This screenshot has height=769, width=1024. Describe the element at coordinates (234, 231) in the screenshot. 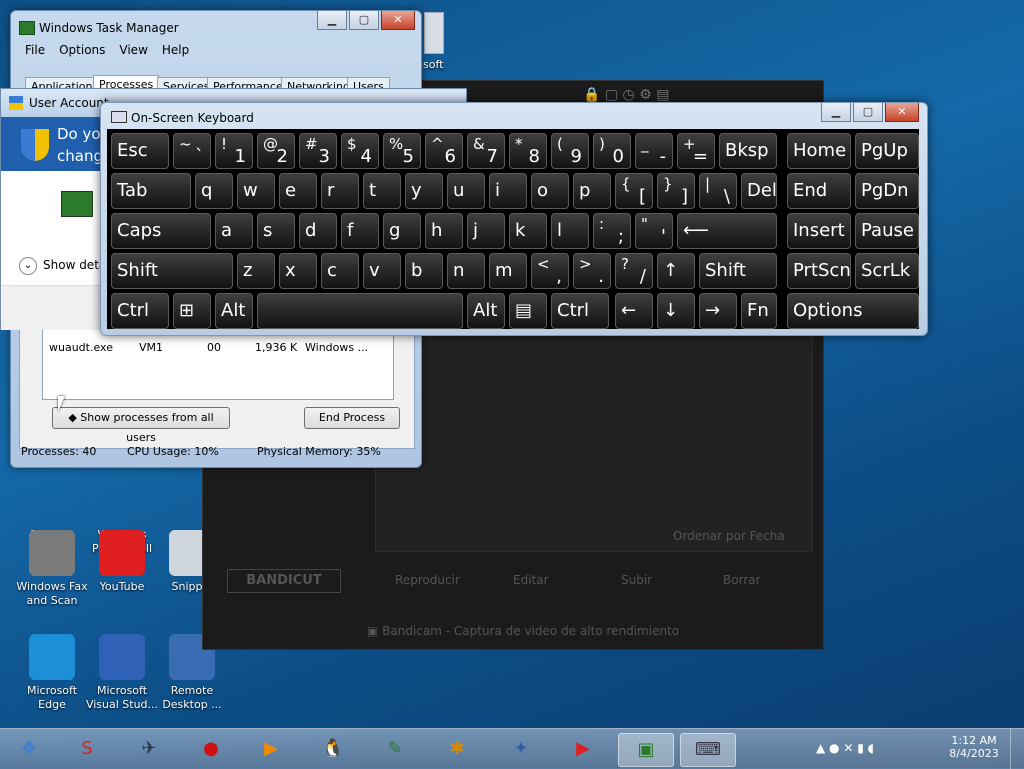

I see `key-a: a` at that location.